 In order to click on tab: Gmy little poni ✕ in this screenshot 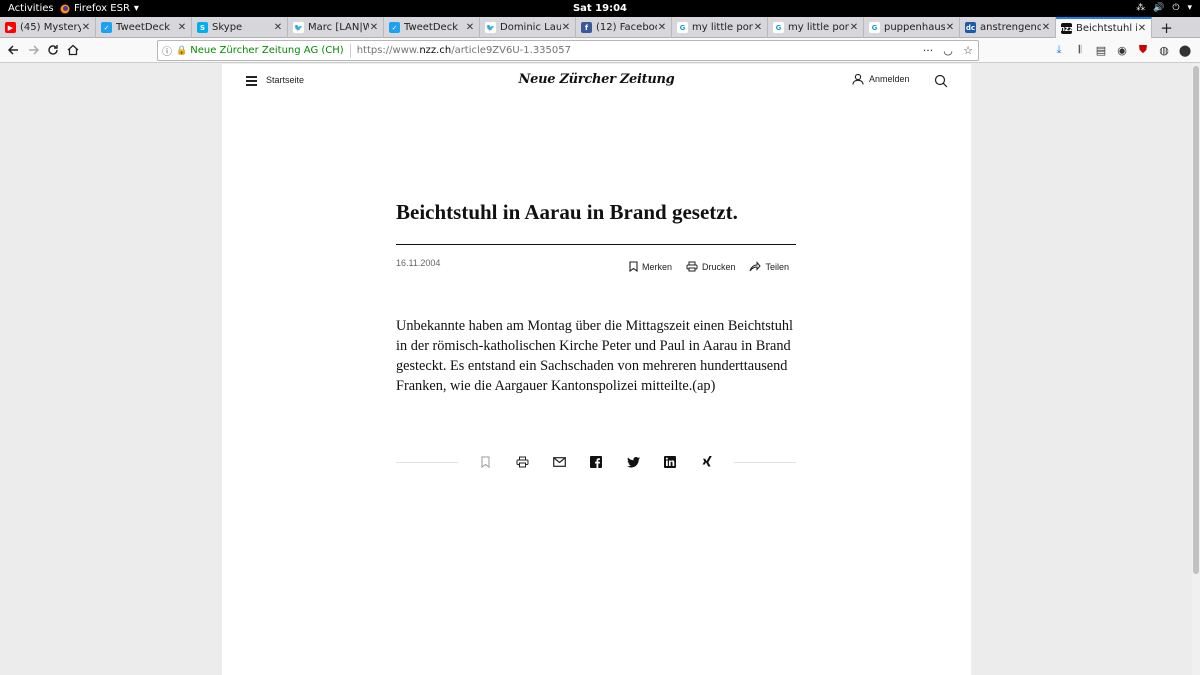, I will do `click(720, 27)`.